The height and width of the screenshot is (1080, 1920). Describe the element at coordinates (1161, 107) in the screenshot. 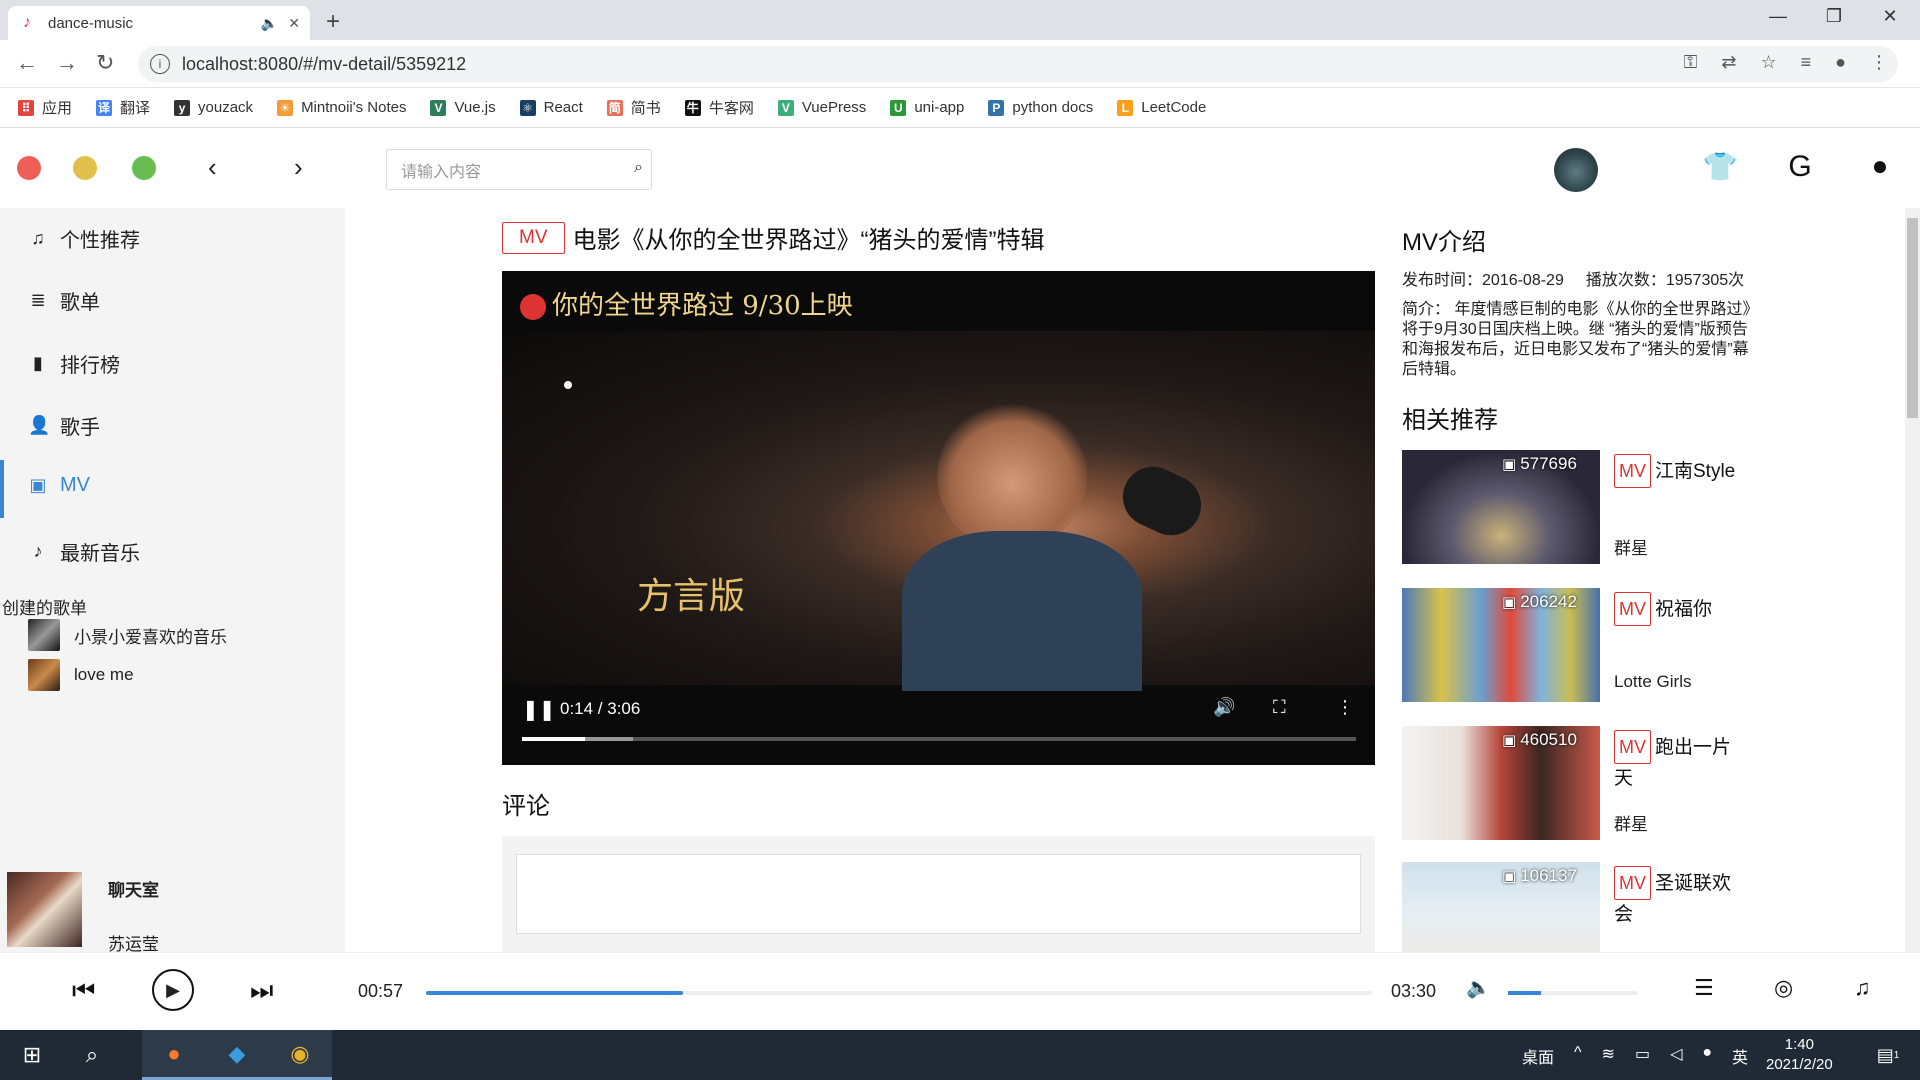

I see `bookmark-leetcode: L LeetCode` at that location.